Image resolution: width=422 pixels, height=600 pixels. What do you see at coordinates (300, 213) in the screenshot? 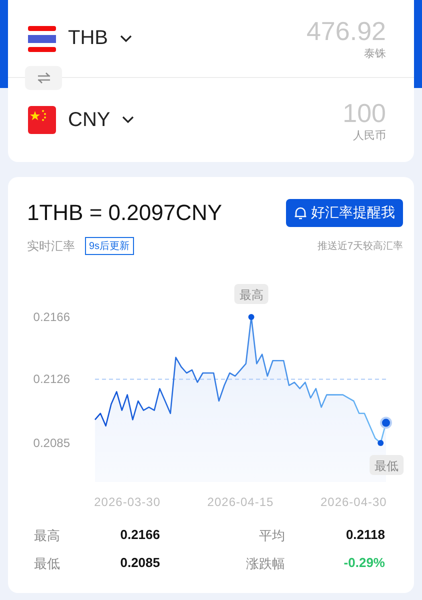
I see `bell-icon` at bounding box center [300, 213].